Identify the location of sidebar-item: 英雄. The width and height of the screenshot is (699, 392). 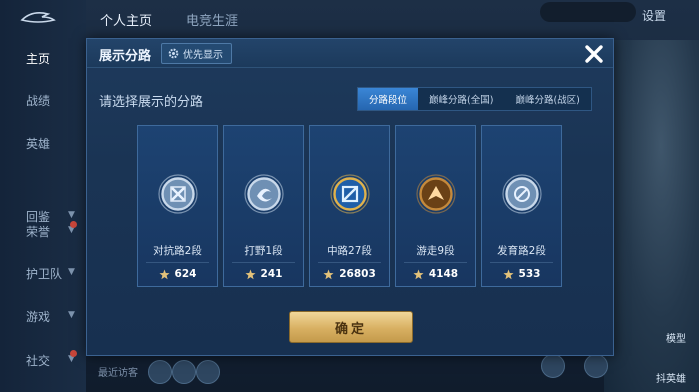
(43, 143).